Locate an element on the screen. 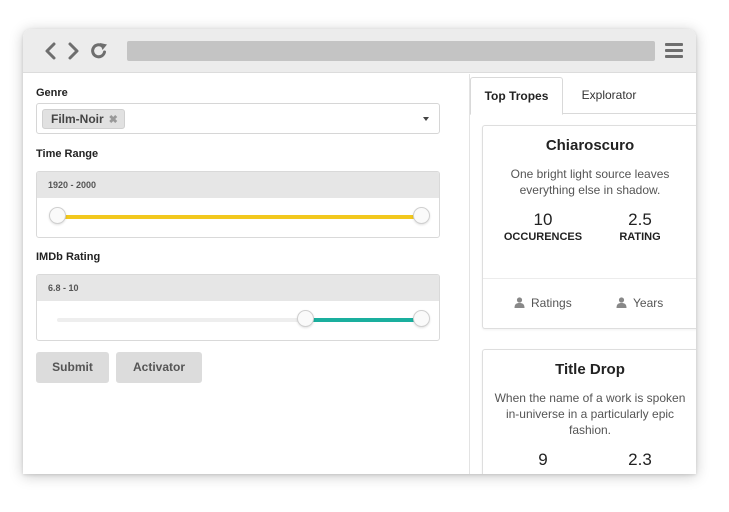 The image size is (729, 512). ratings-link: Ratings is located at coordinates (543, 303).